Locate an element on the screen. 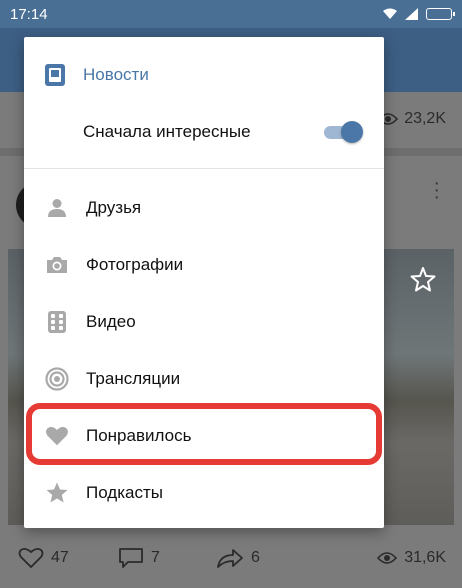 This screenshot has width=462, height=588. views-count: 31,6K is located at coordinates (425, 557).